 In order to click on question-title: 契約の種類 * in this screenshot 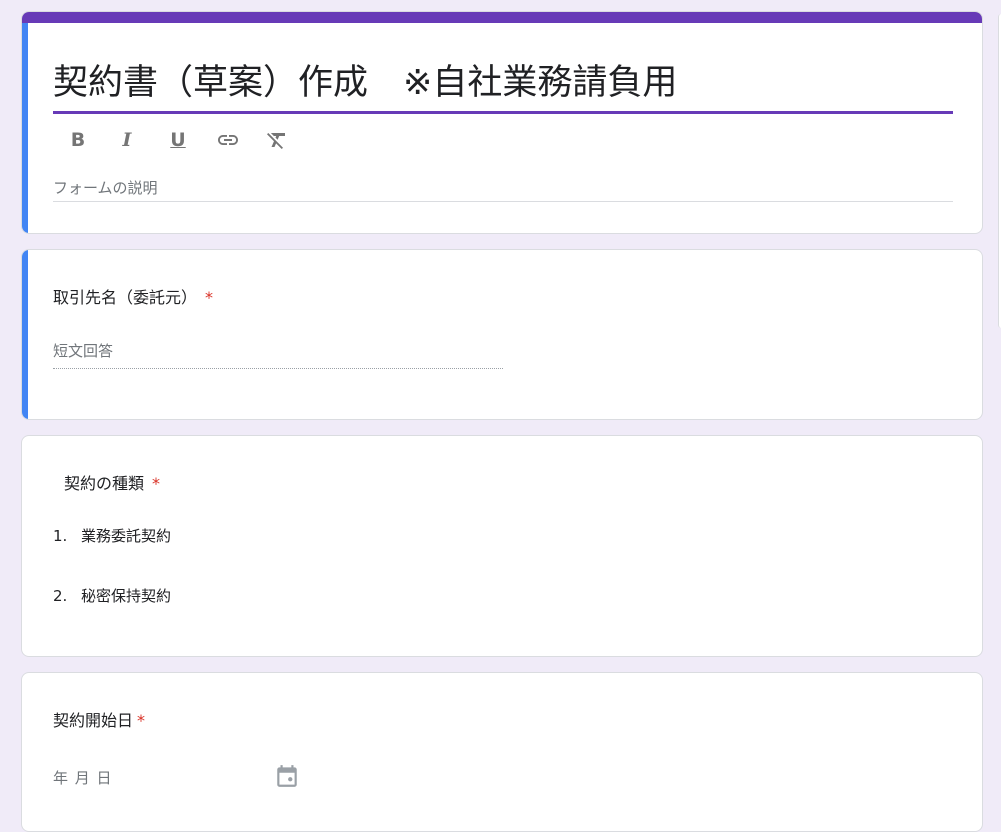, I will do `click(112, 483)`.